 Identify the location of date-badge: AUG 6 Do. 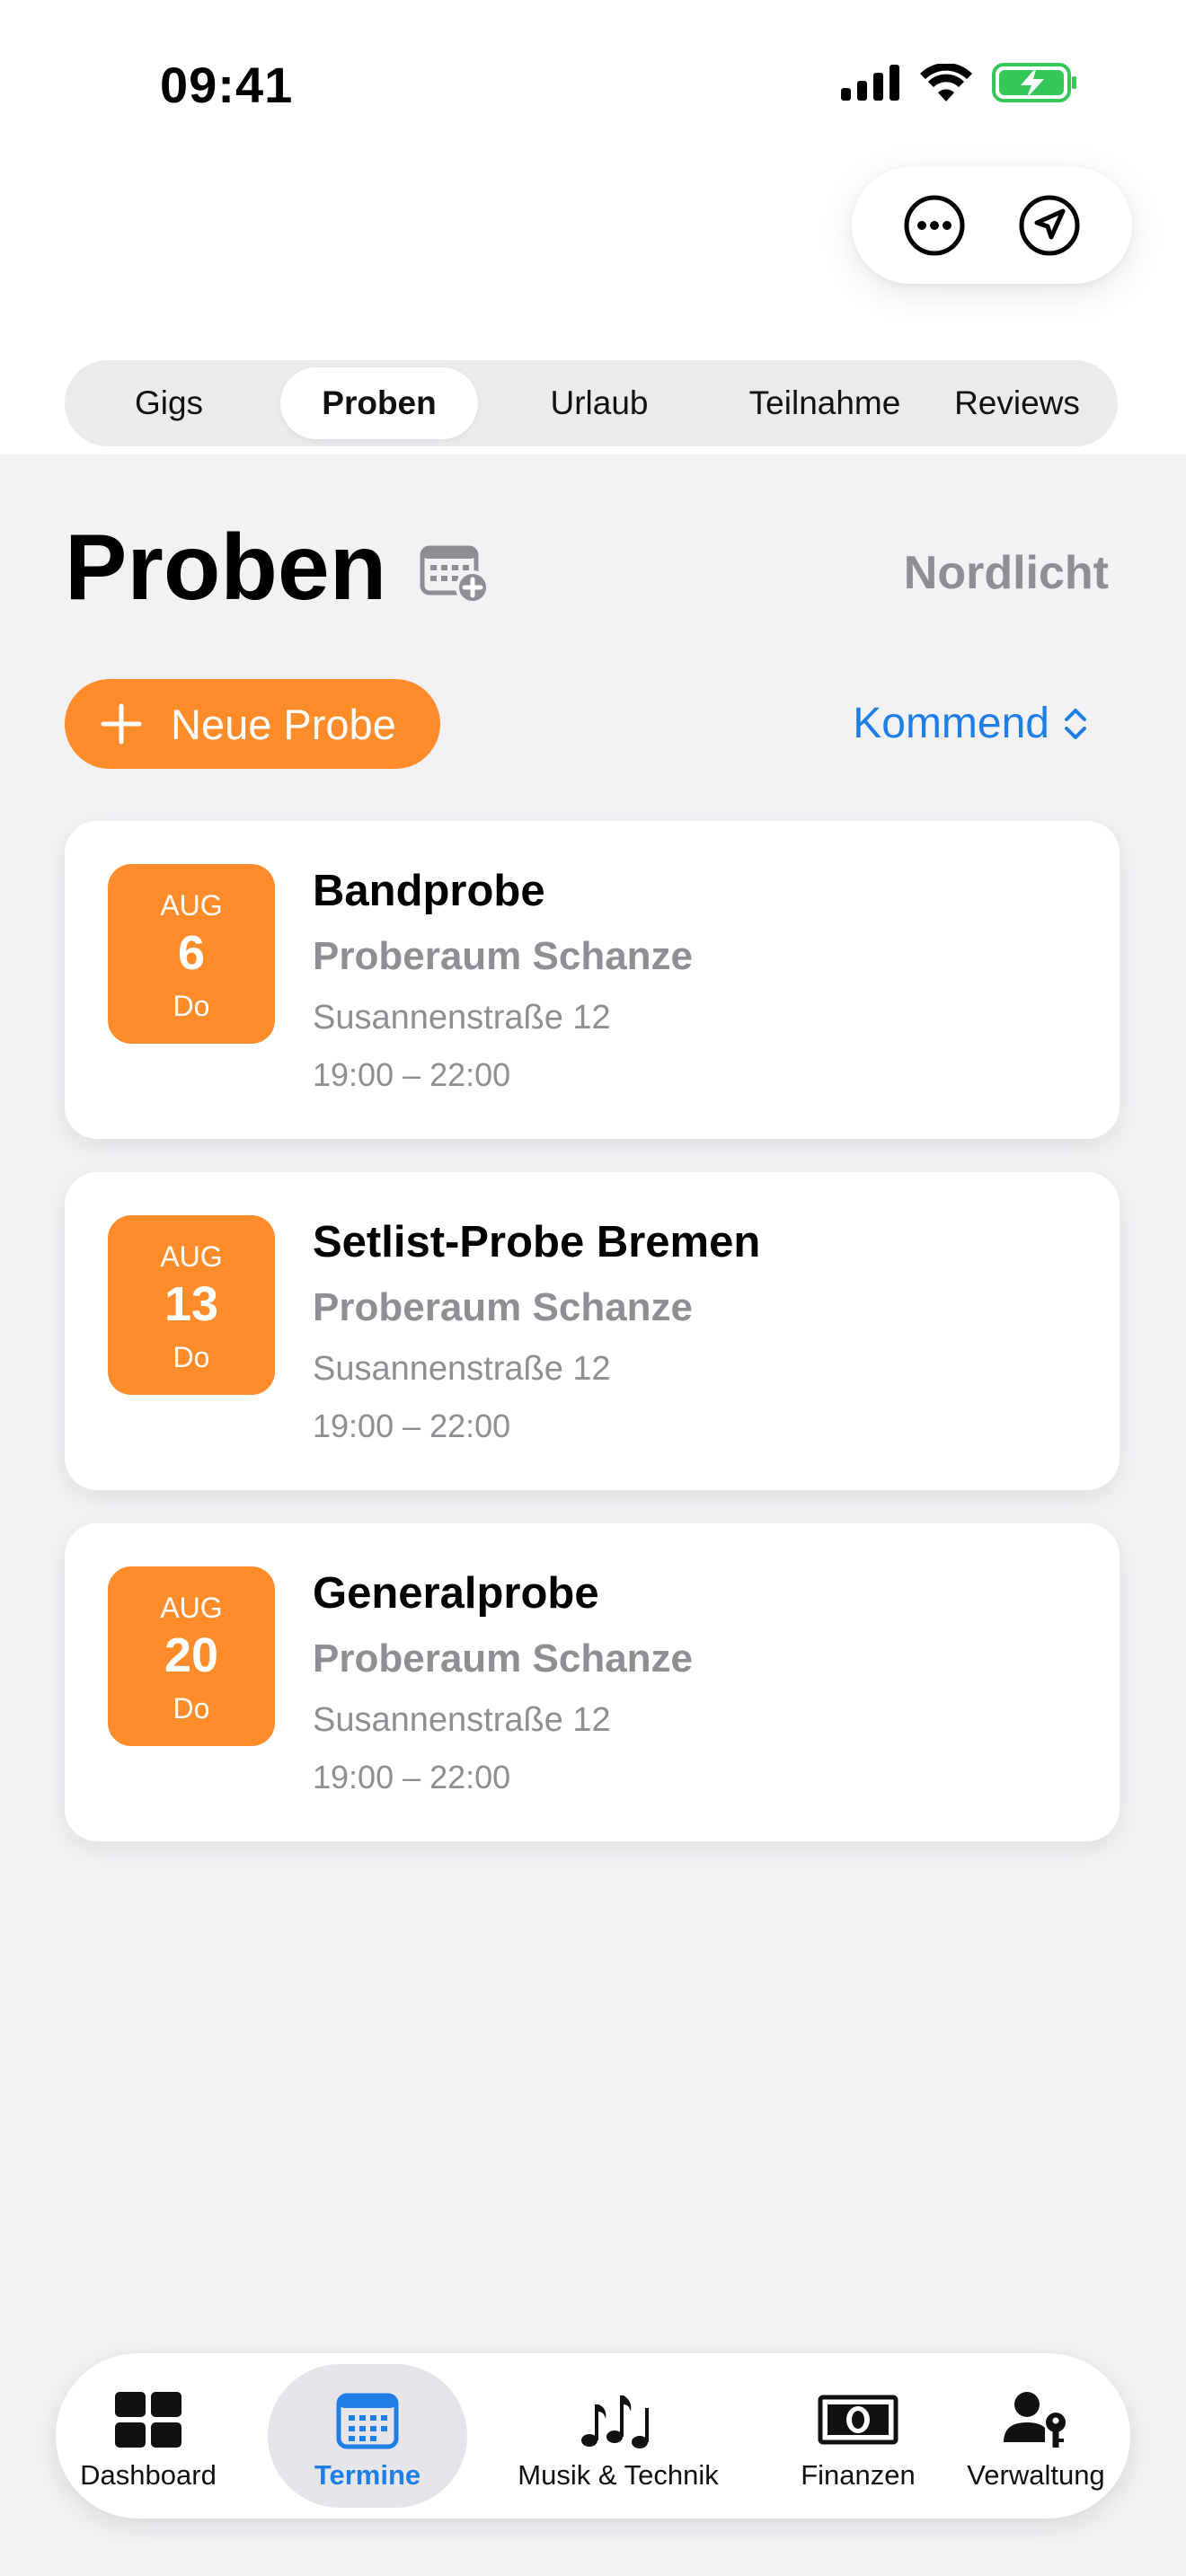
(191, 954).